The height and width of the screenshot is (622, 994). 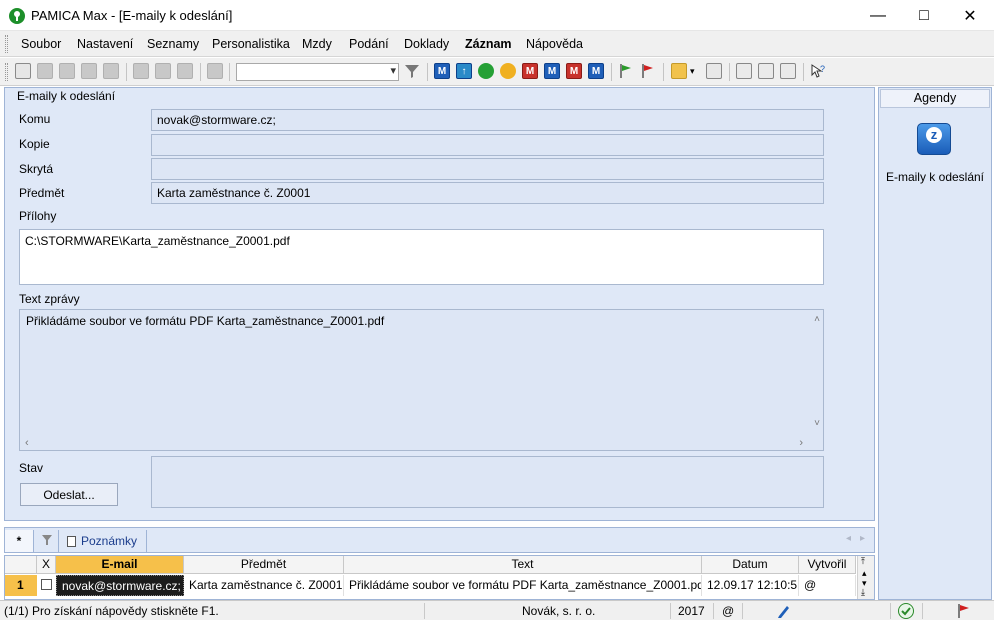 I want to click on note-icon, so click(x=744, y=71).